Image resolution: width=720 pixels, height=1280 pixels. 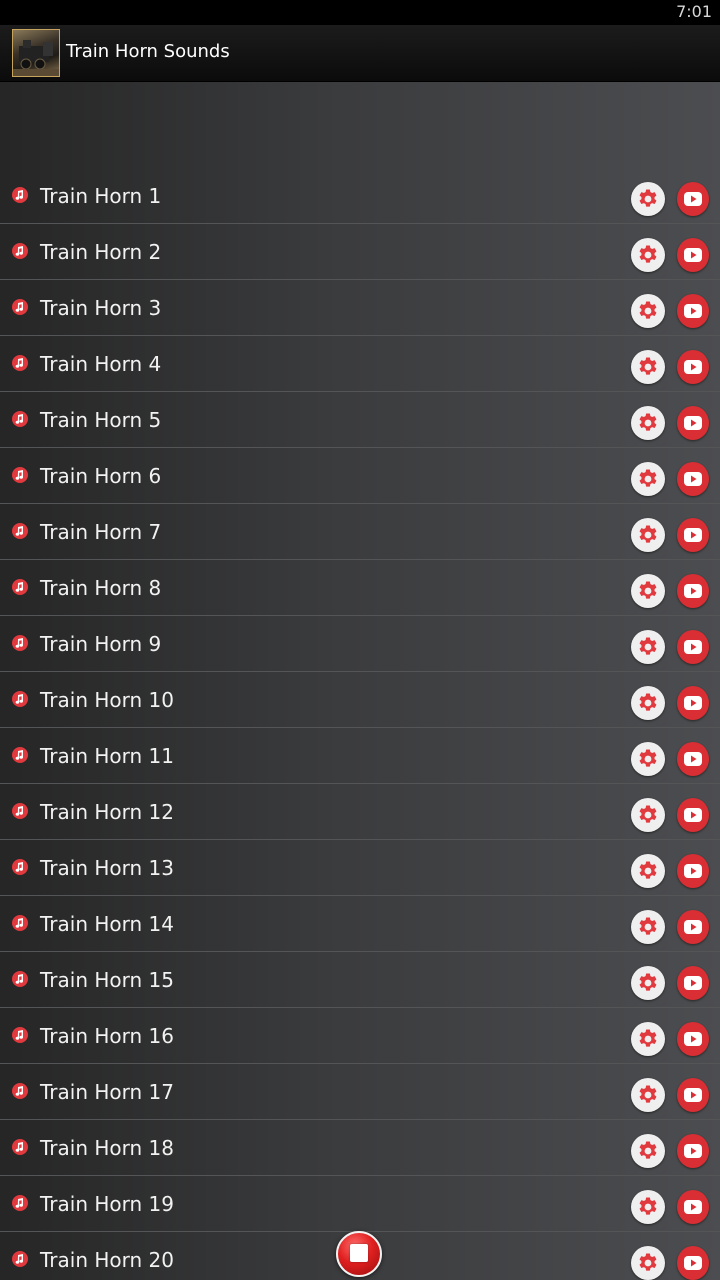 What do you see at coordinates (360, 476) in the screenshot?
I see `list-item: Train Horn 6` at bounding box center [360, 476].